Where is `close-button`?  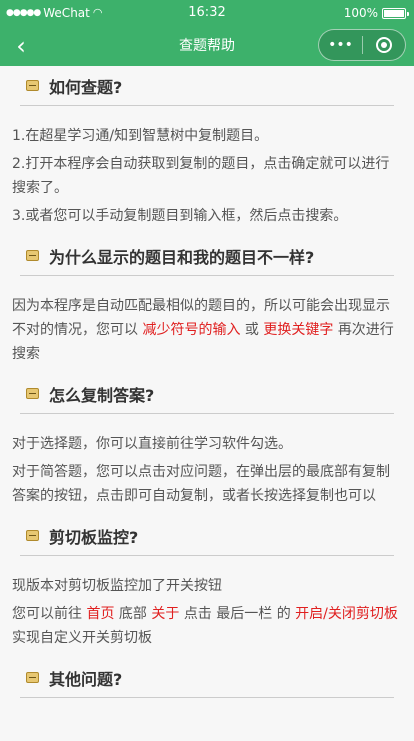 close-button is located at coordinates (384, 45).